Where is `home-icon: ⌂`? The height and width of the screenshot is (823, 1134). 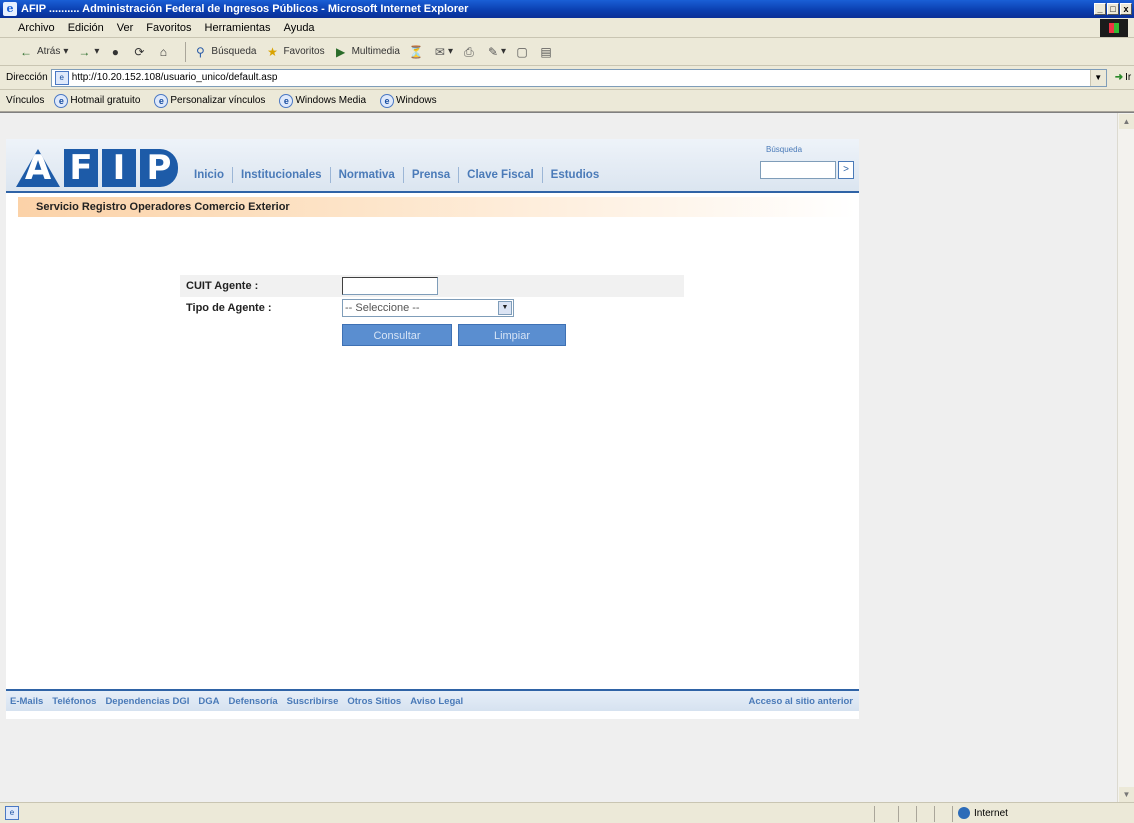
home-icon: ⌂ is located at coordinates (163, 51).